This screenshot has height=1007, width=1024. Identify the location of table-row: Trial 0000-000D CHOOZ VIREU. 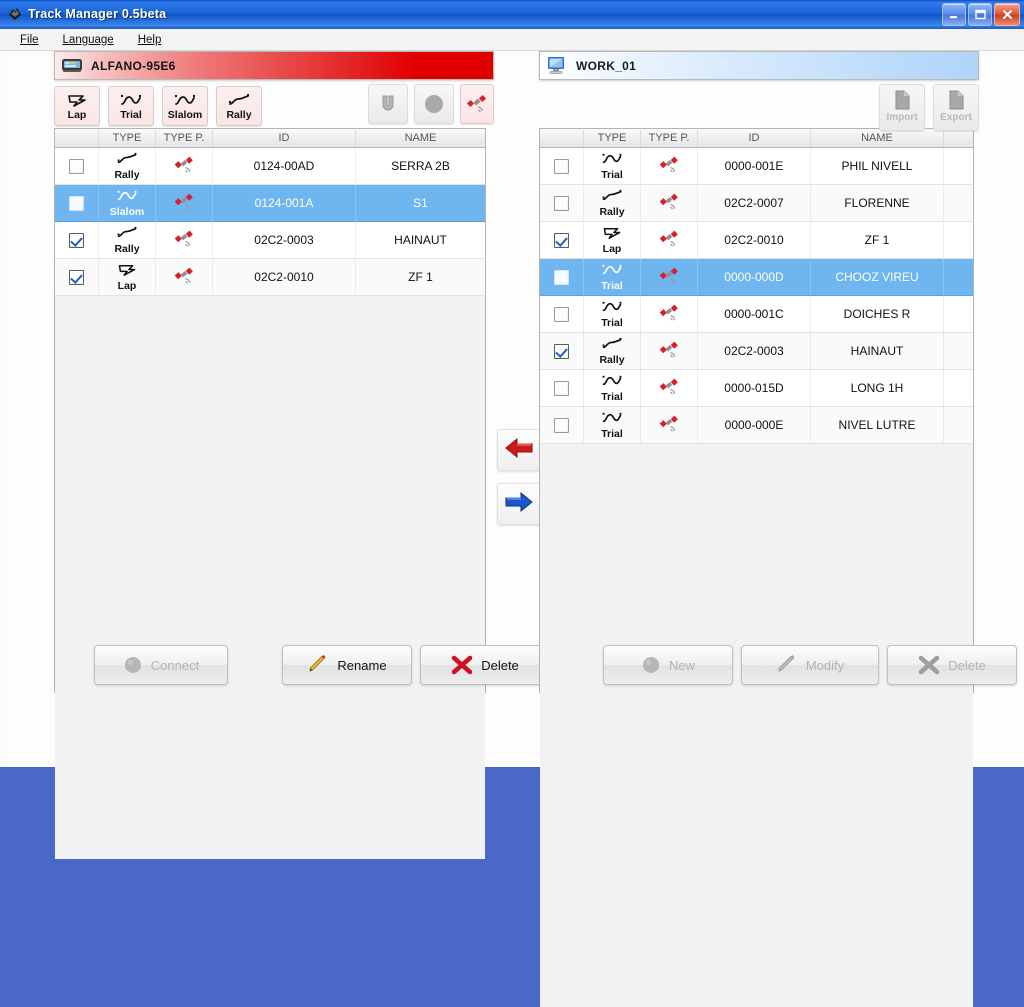
(756, 277).